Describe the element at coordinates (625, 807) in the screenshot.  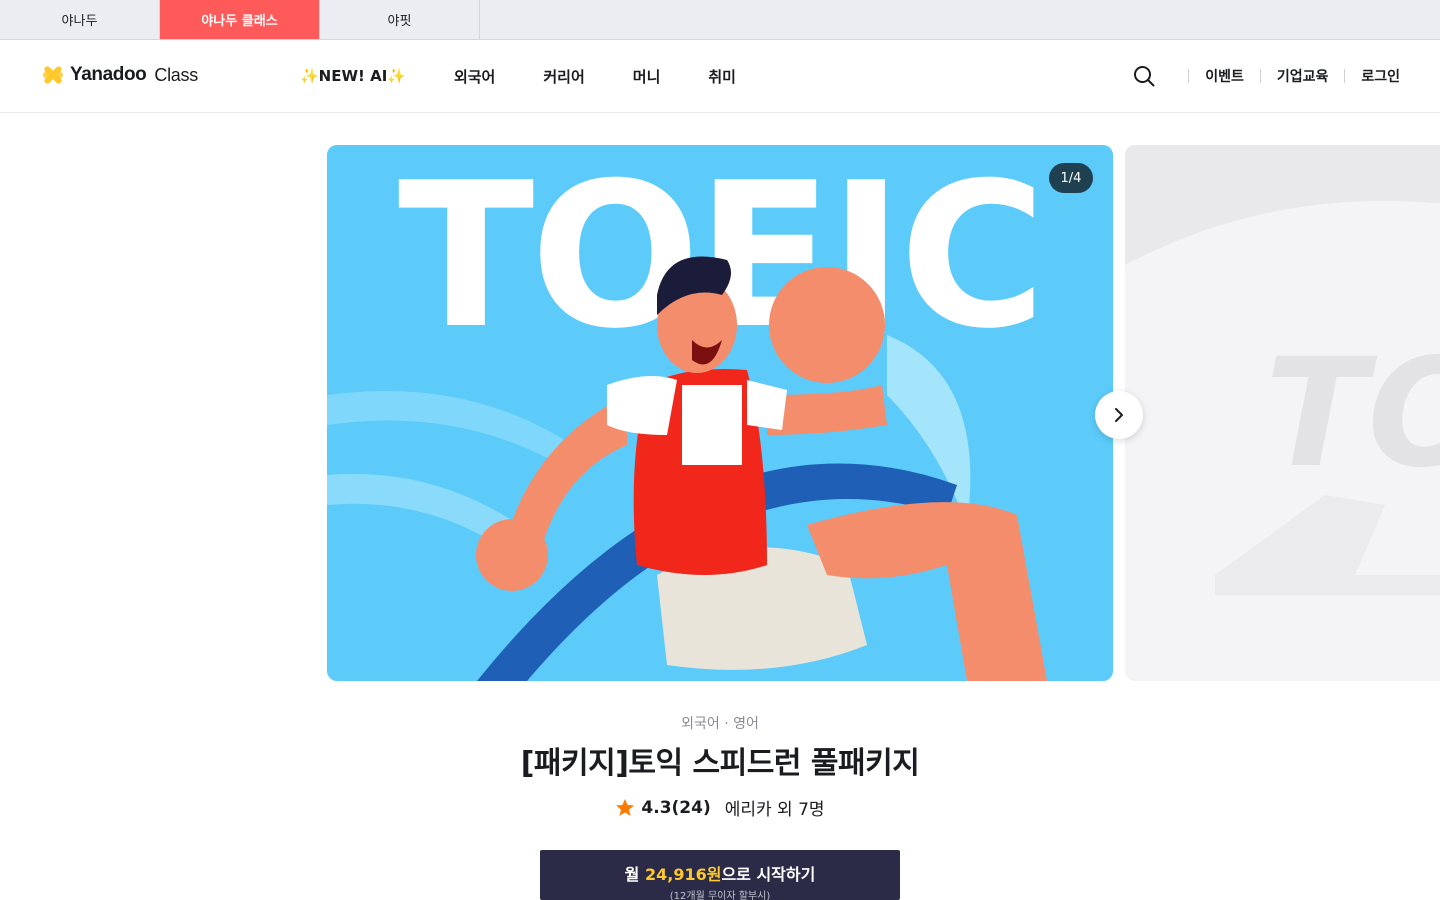
I see `star-icon` at that location.